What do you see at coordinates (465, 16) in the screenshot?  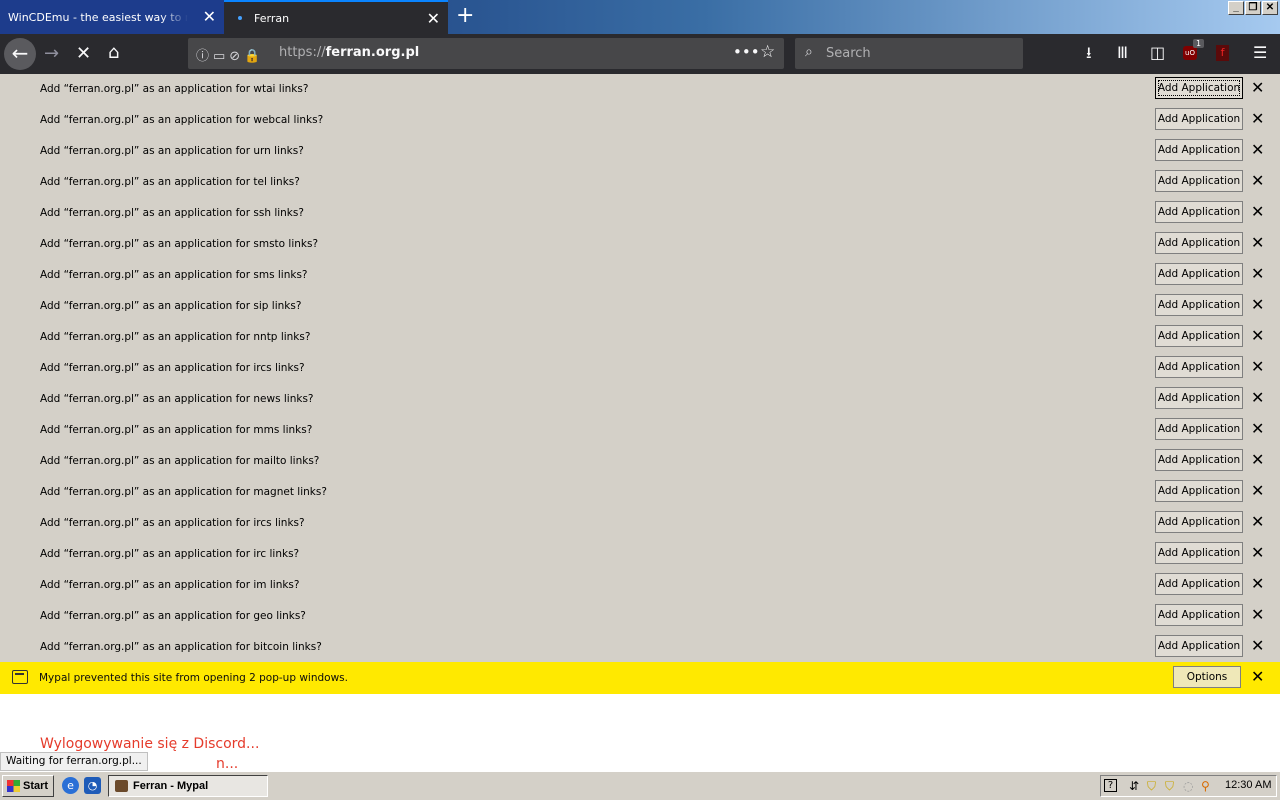 I see `new-tab-plus-icon: +` at bounding box center [465, 16].